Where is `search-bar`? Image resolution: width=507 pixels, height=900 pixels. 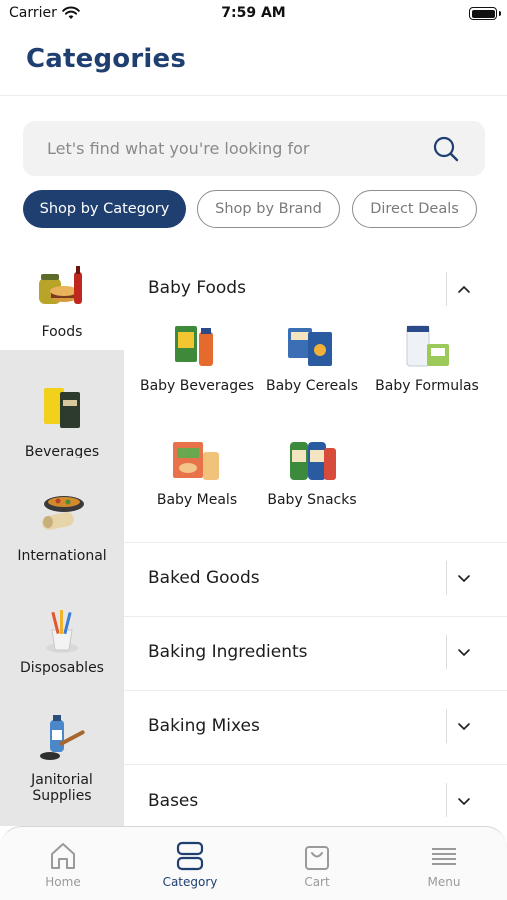 search-bar is located at coordinates (254, 148).